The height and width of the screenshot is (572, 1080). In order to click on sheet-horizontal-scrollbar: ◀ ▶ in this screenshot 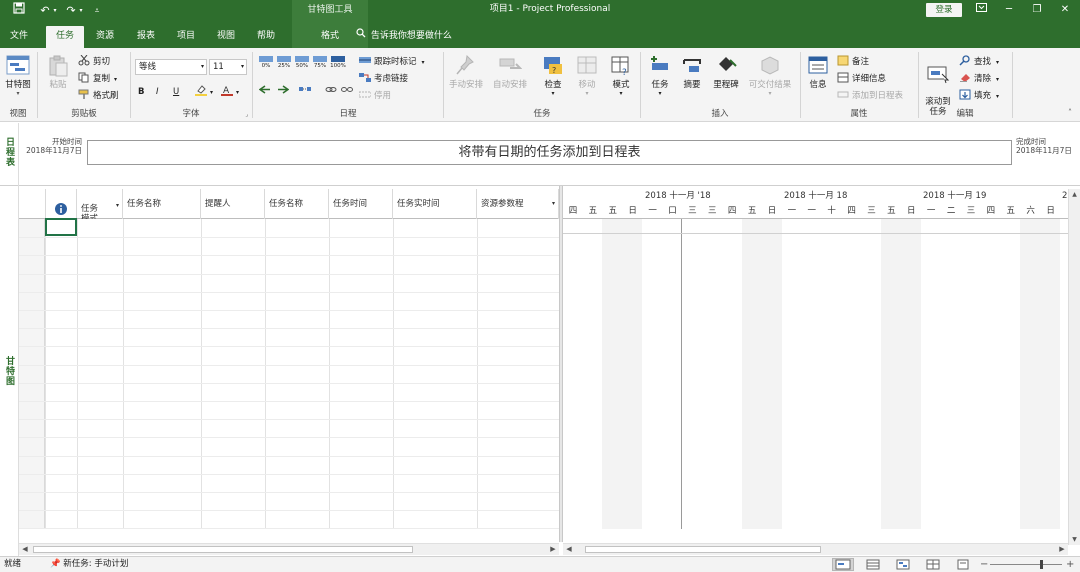, I will do `click(289, 549)`.